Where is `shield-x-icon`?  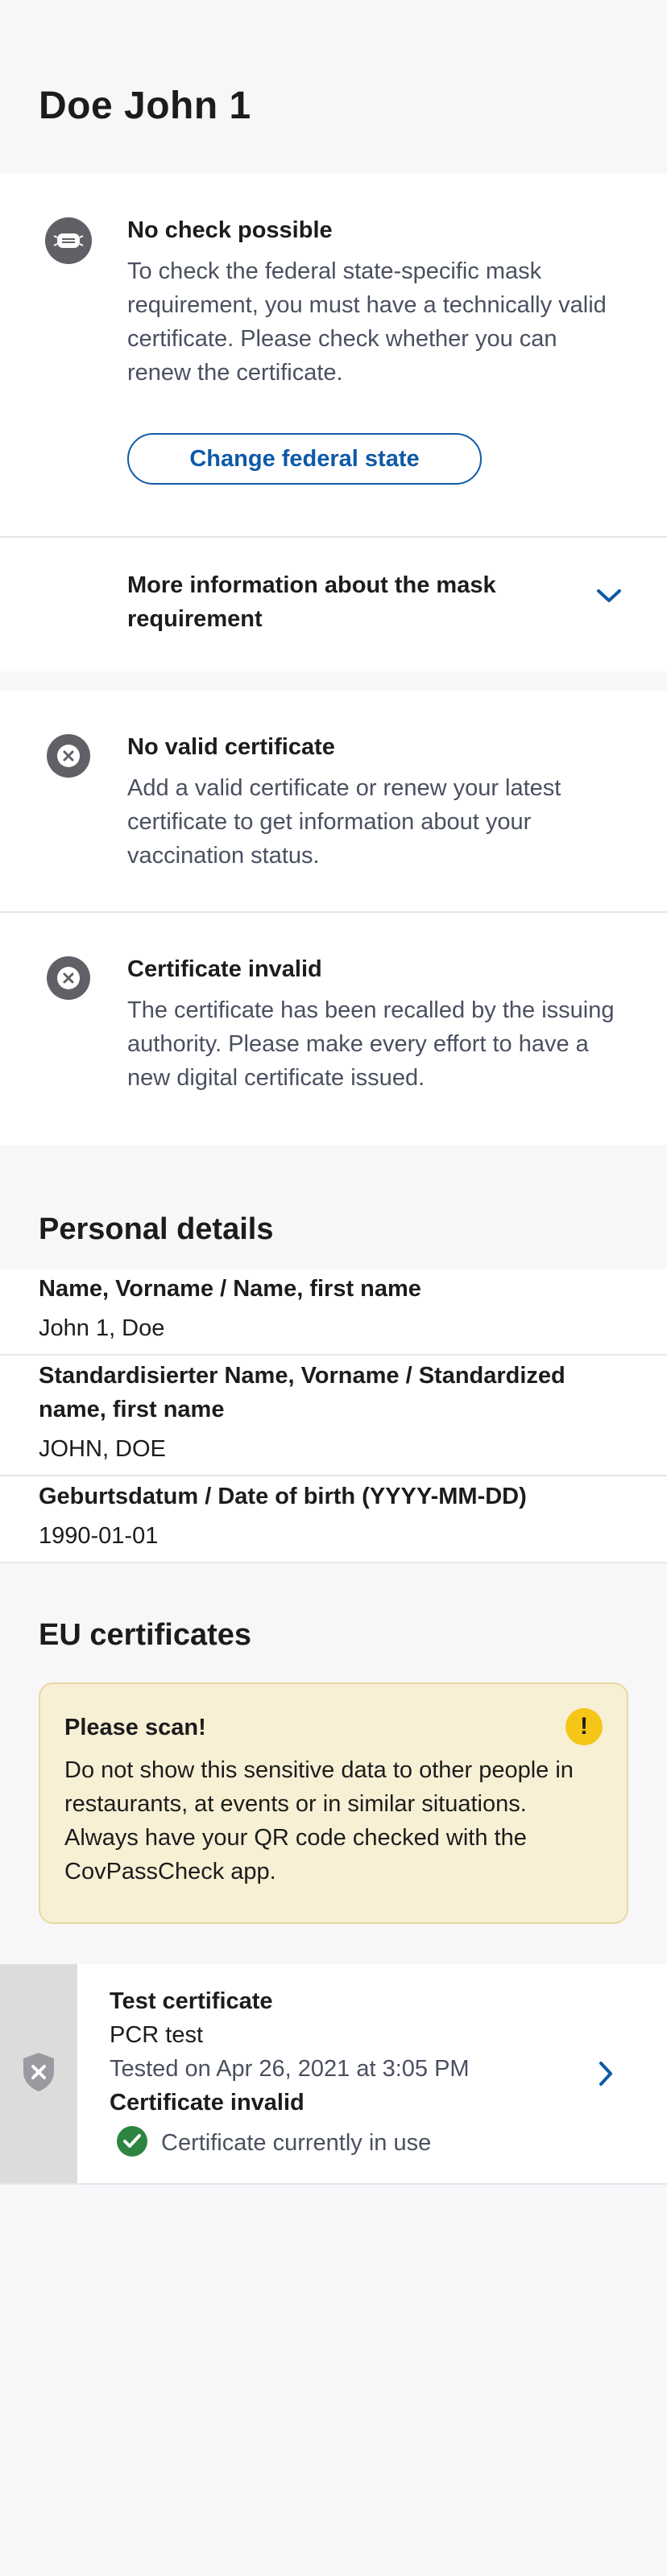 shield-x-icon is located at coordinates (38, 2074).